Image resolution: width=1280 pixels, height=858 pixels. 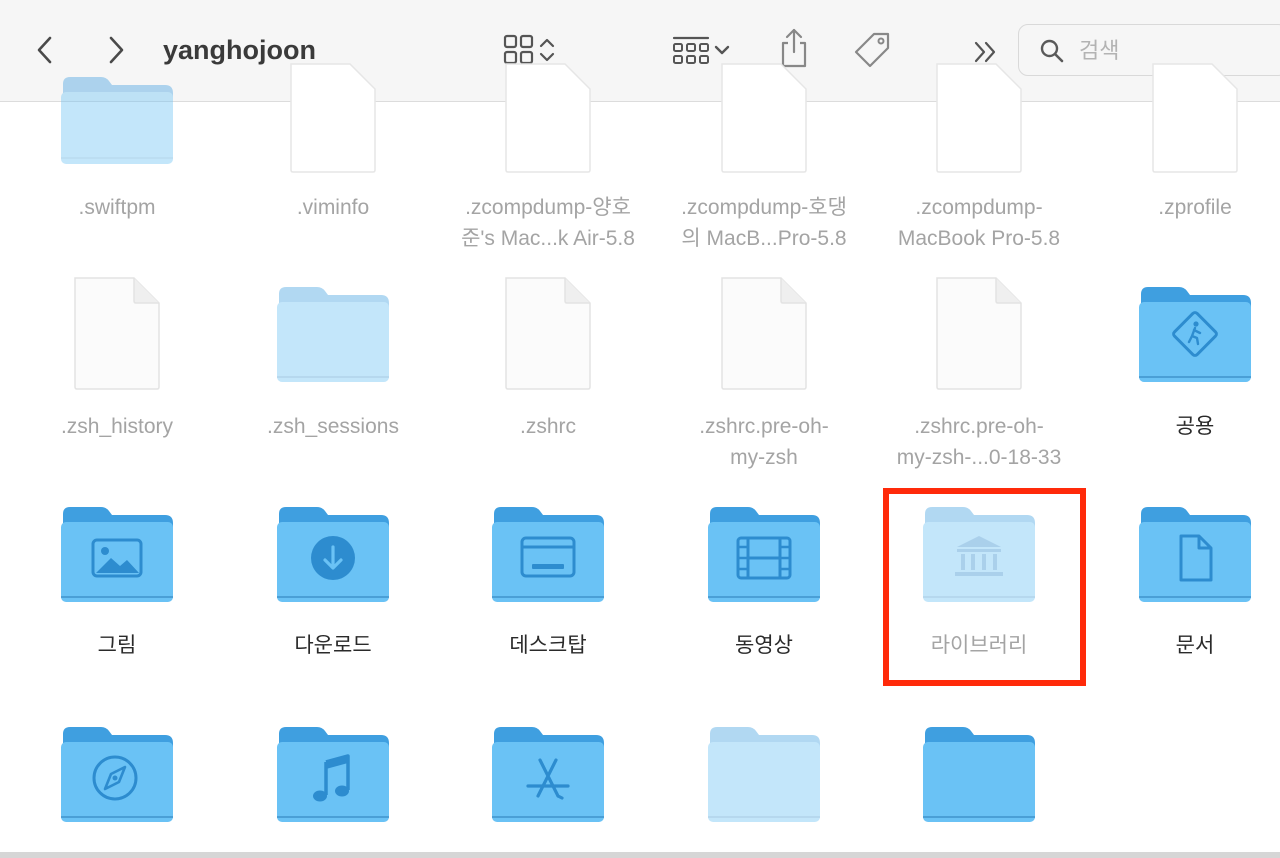 I want to click on movies-folder-icon, so click(x=764, y=554).